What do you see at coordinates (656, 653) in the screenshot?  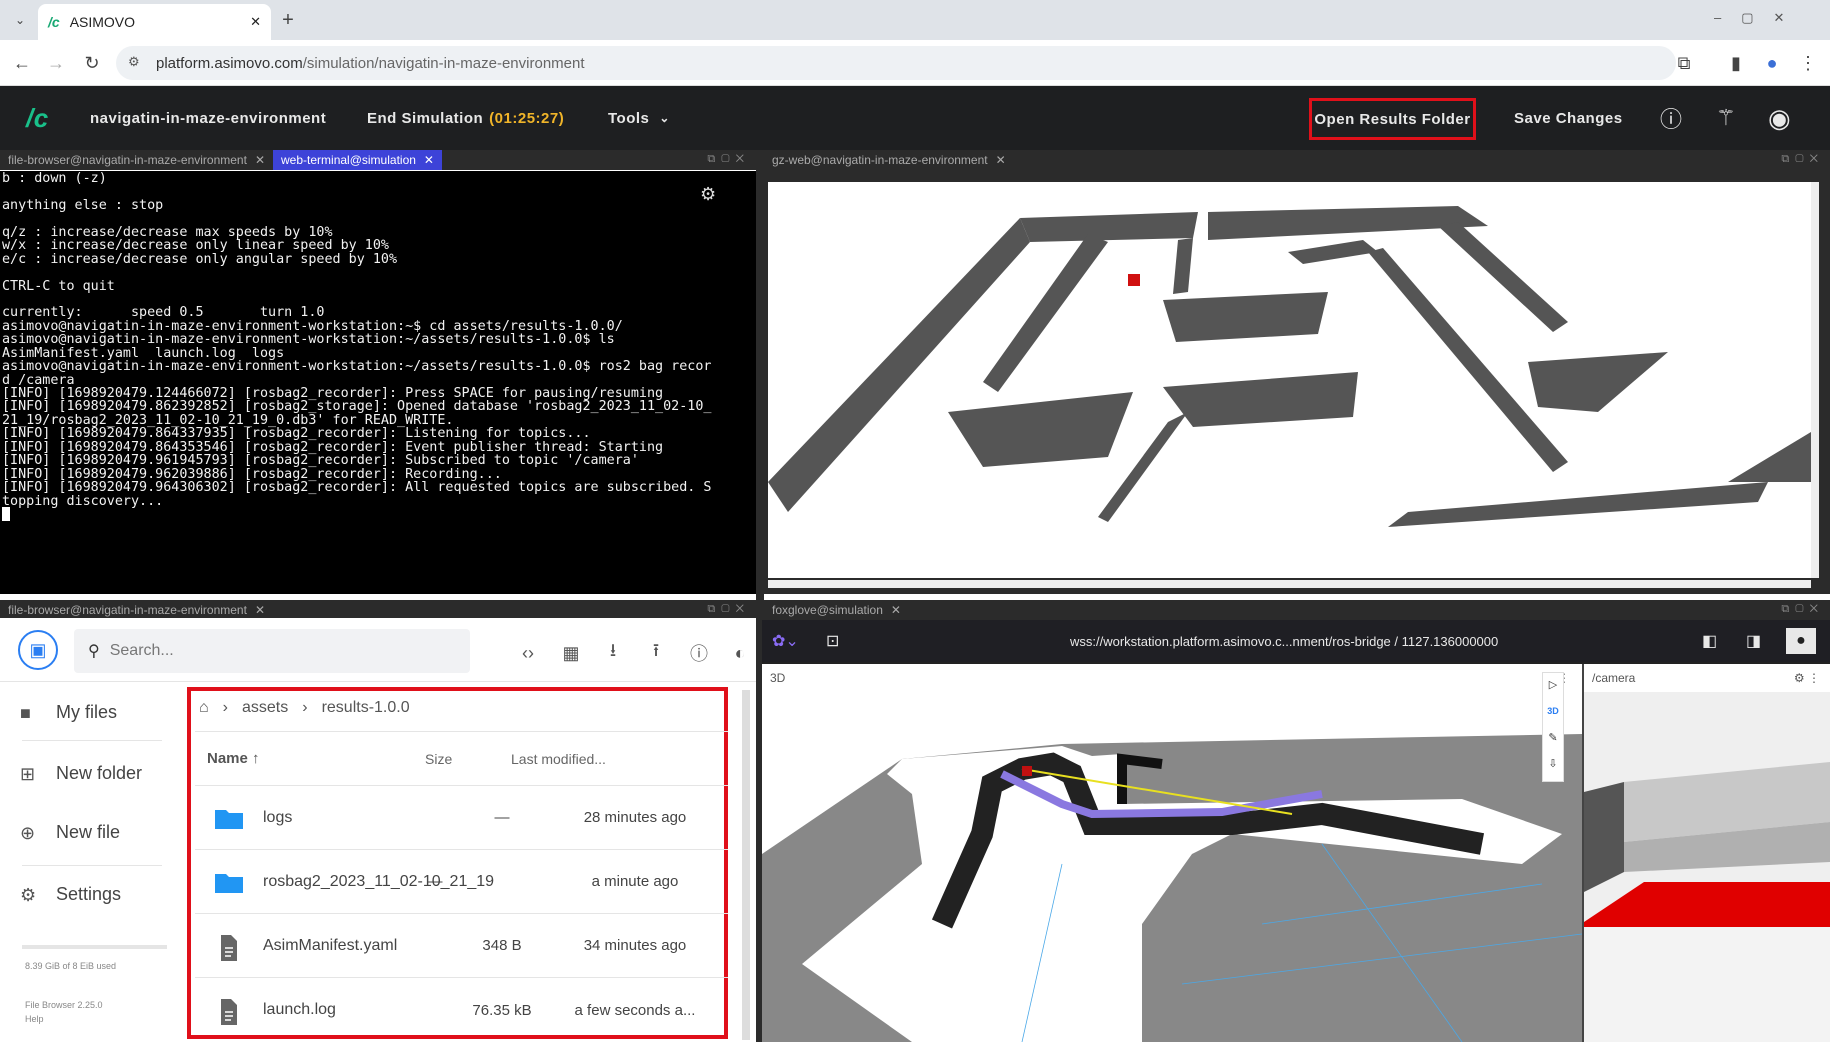 I see `upload-icon: ⭱` at bounding box center [656, 653].